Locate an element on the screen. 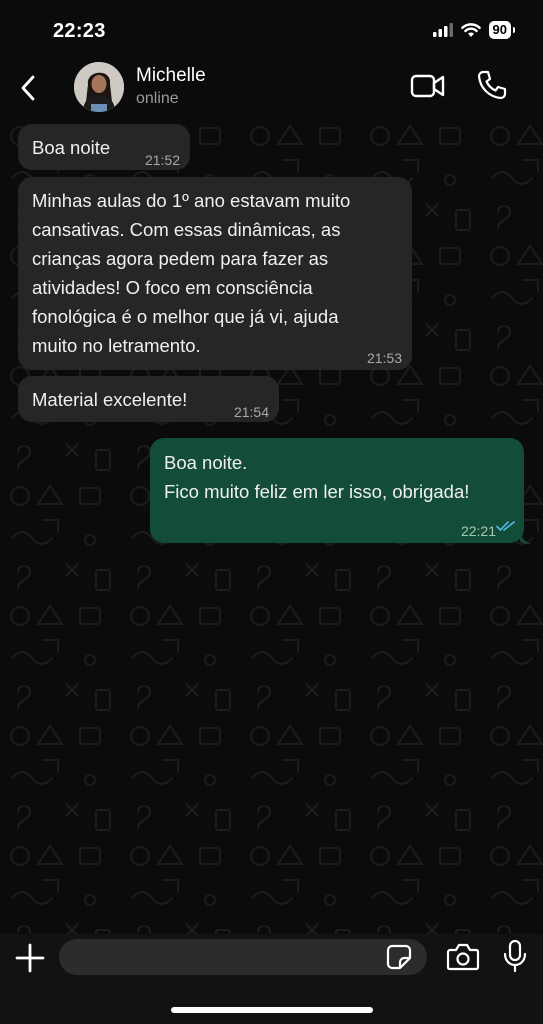 This screenshot has height=1024, width=543. home-indicator is located at coordinates (272, 1010).